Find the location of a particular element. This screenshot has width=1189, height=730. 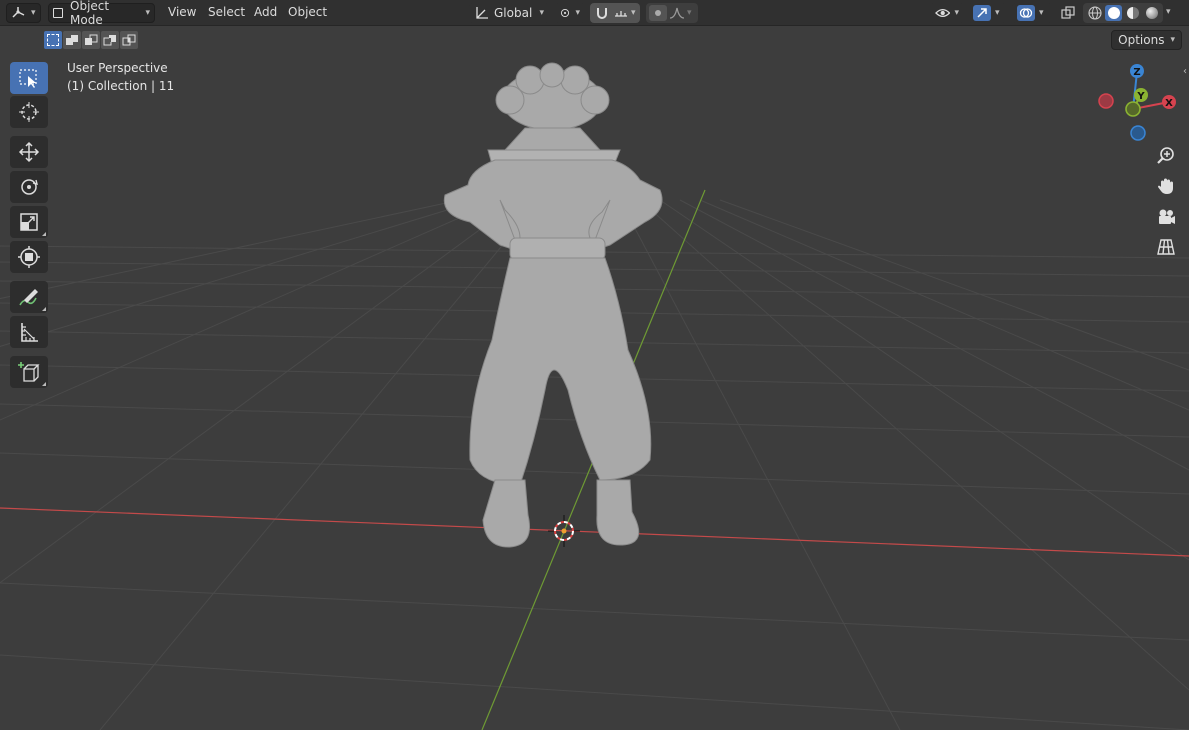

ortho-toggle-button is located at coordinates (1166, 247).